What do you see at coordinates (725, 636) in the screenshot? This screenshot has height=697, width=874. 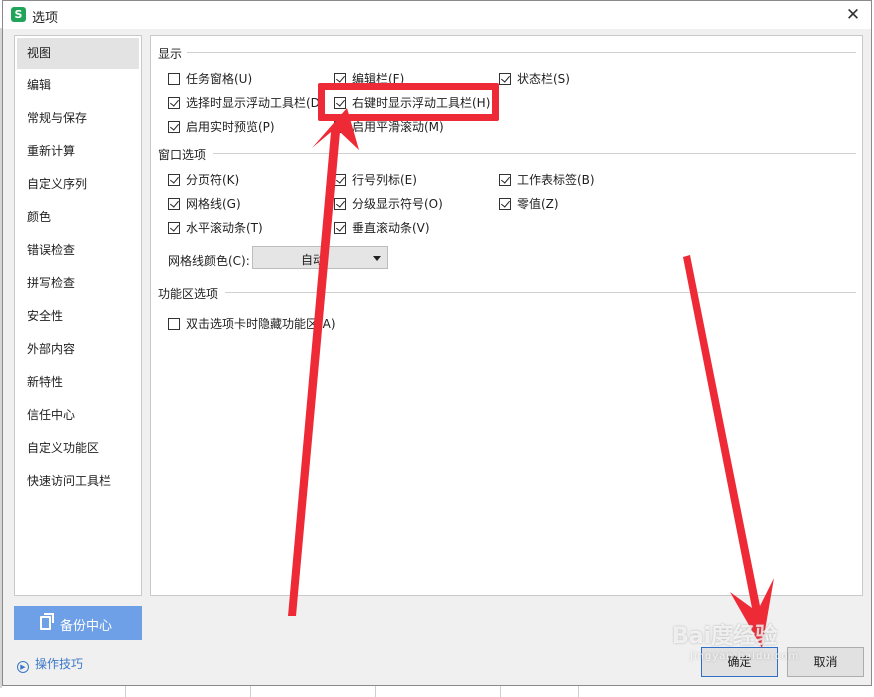 I see `watermark: Bai度经验` at bounding box center [725, 636].